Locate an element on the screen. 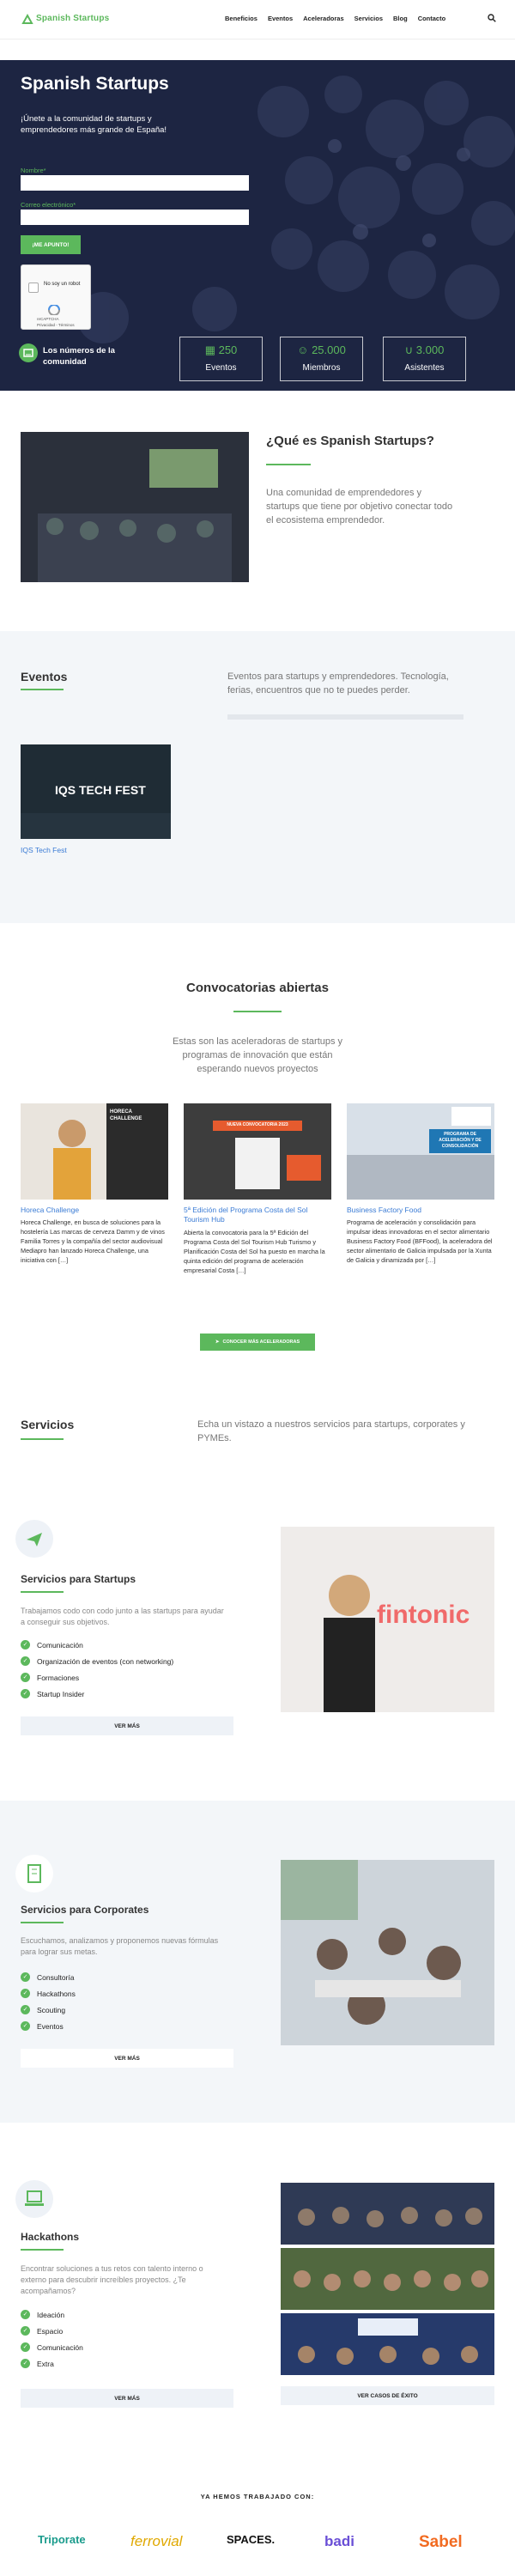 Image resolution: width=515 pixels, height=2576 pixels. name-field is located at coordinates (135, 183).